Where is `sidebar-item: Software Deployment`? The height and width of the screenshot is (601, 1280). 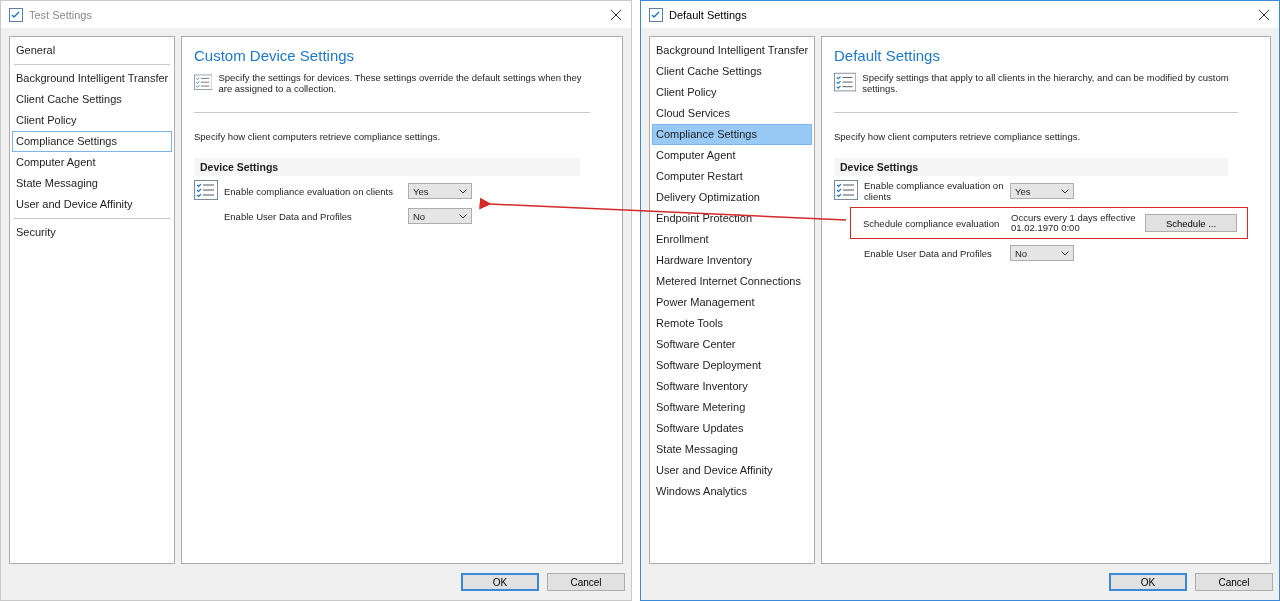
sidebar-item: Software Deployment is located at coordinates (732, 365).